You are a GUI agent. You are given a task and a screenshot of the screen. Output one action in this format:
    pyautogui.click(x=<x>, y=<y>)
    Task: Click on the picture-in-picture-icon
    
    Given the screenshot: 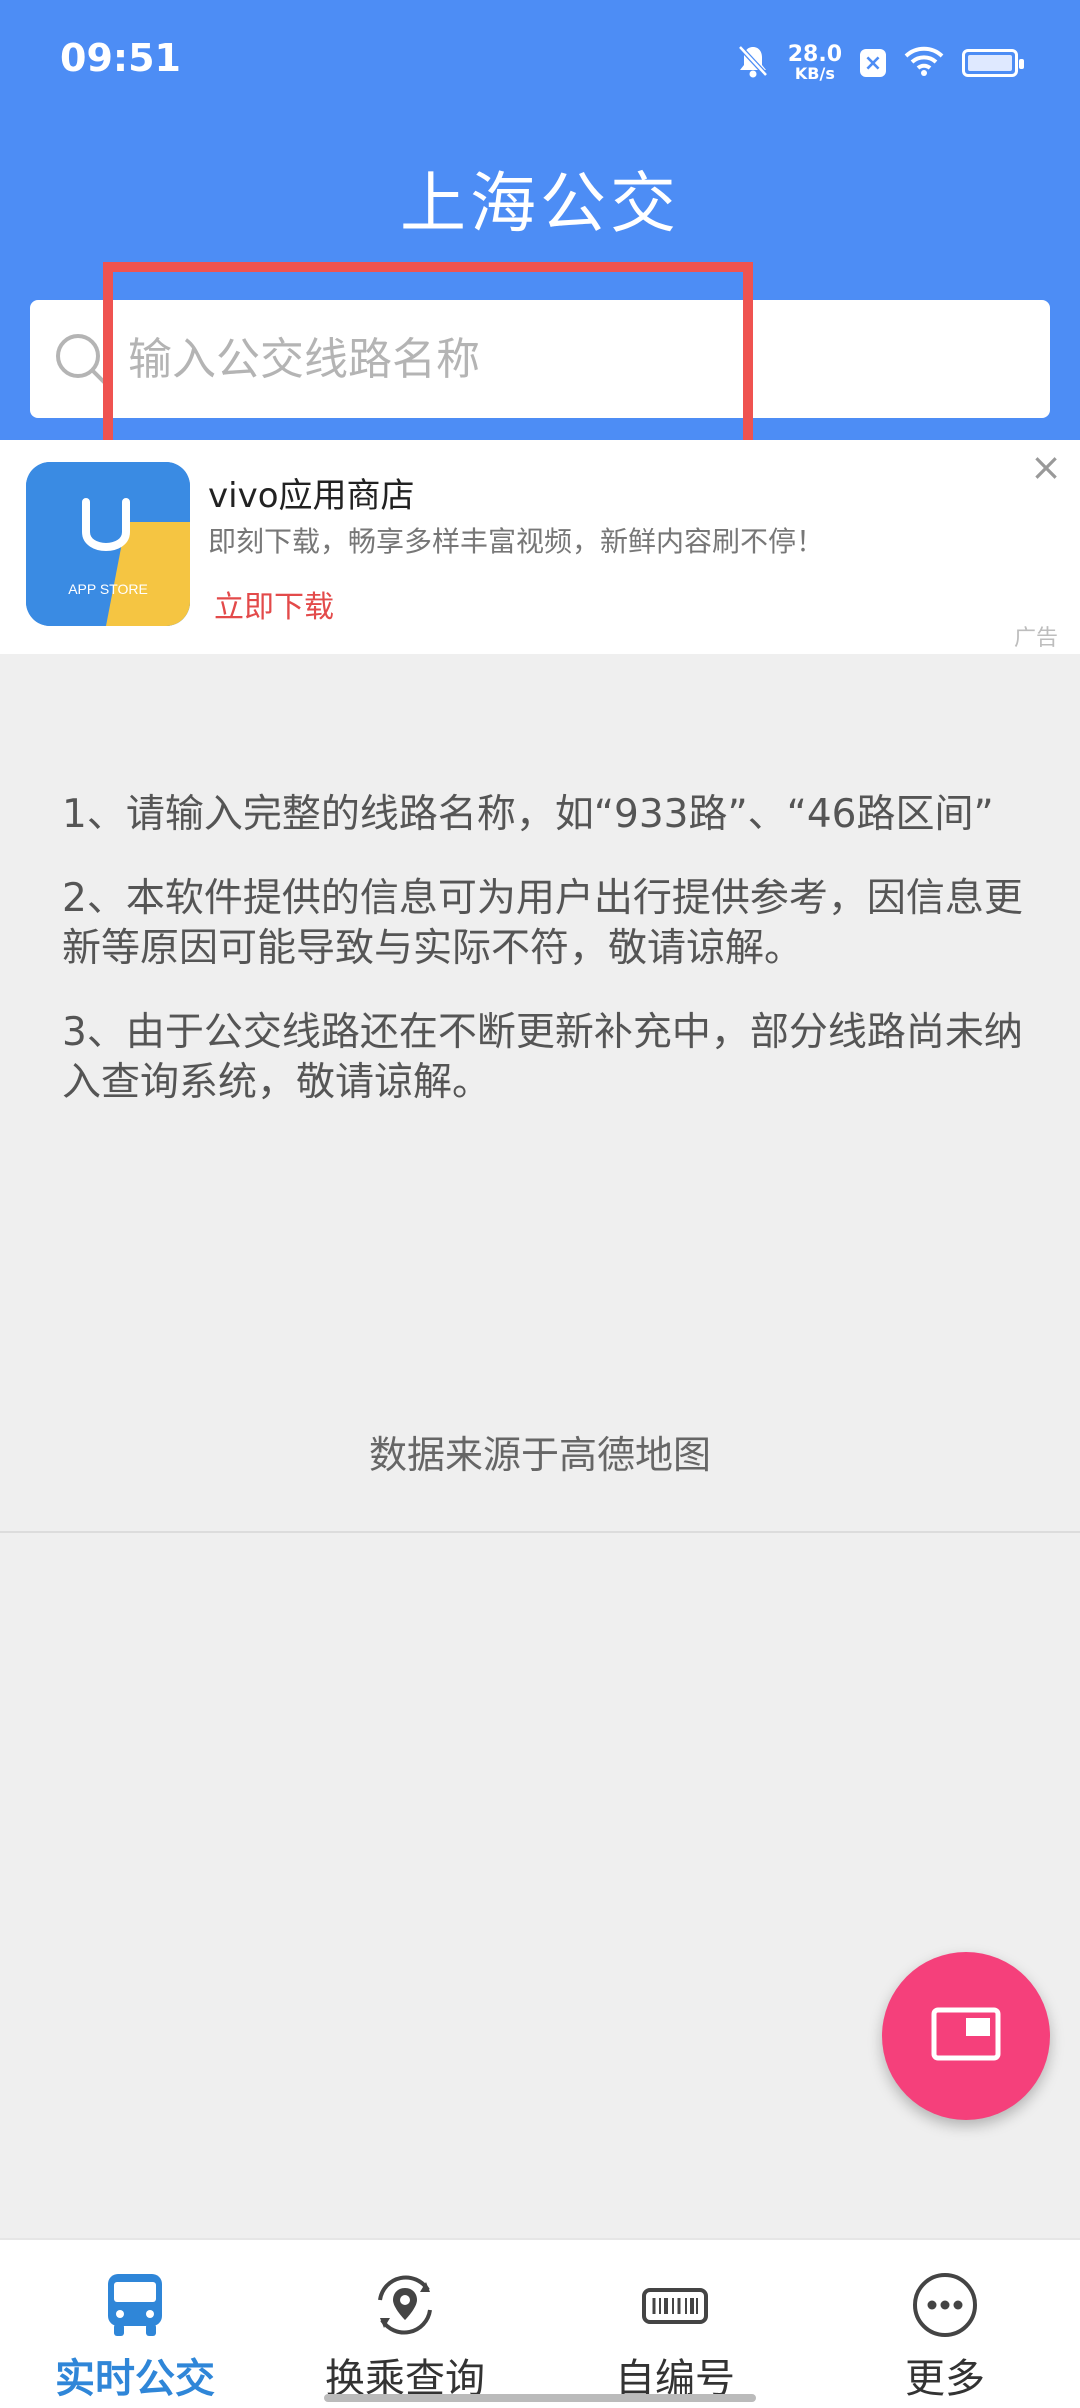 What is the action you would take?
    pyautogui.click(x=966, y=2036)
    